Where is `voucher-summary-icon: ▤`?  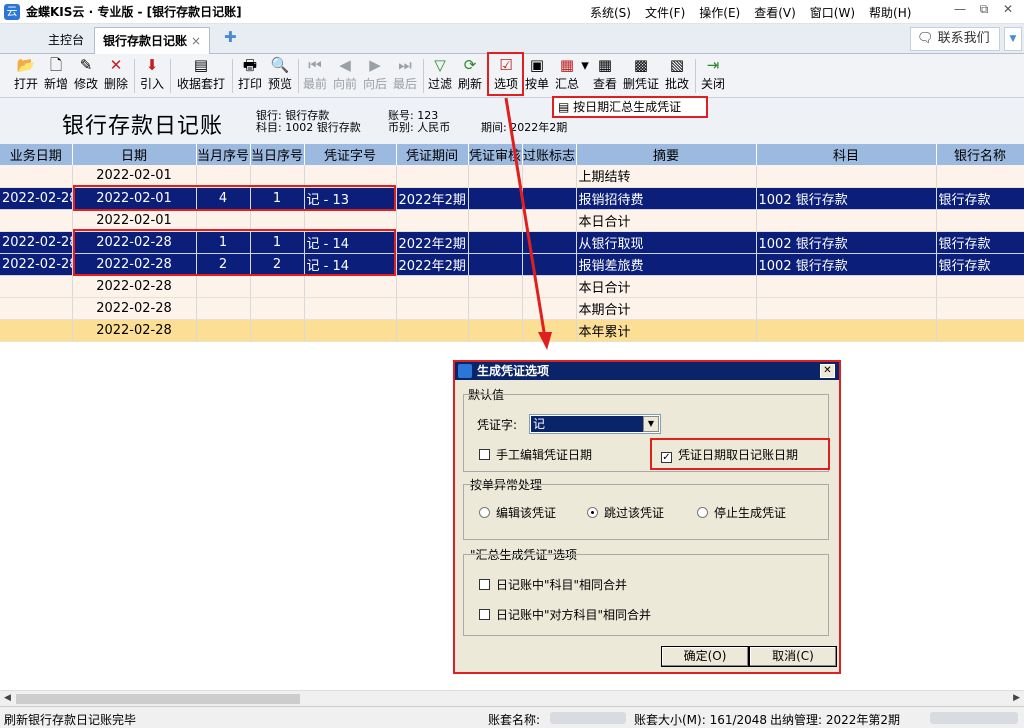
voucher-summary-icon: ▤ is located at coordinates (564, 107).